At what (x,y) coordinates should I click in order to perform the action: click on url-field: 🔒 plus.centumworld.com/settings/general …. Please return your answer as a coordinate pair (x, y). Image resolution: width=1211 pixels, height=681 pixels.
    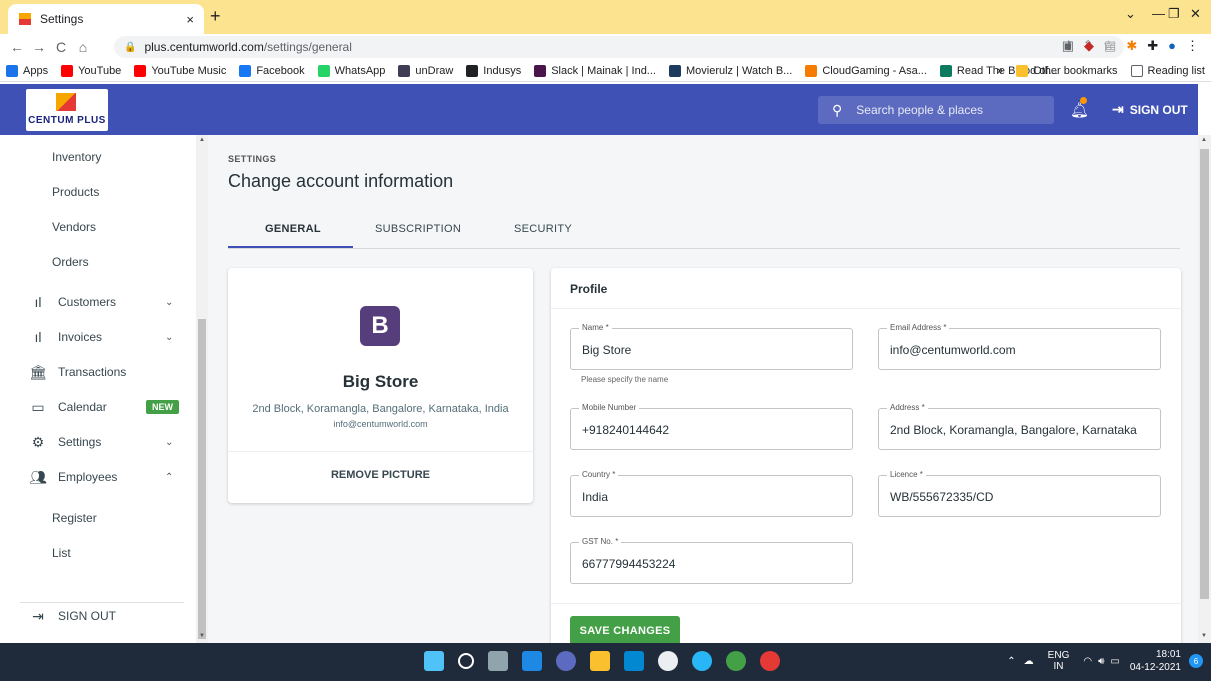
    Looking at the image, I should click on (619, 47).